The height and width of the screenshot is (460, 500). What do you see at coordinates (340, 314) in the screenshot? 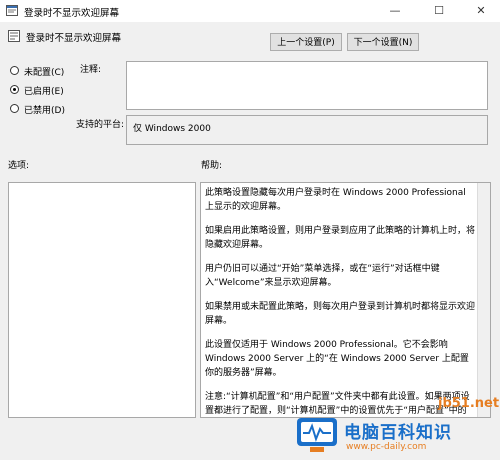
I see `help-paragraph: 如果禁用或未配置此策略，则每次用户登录到计算机时都将显示欢迎屏幕。` at bounding box center [340, 314].